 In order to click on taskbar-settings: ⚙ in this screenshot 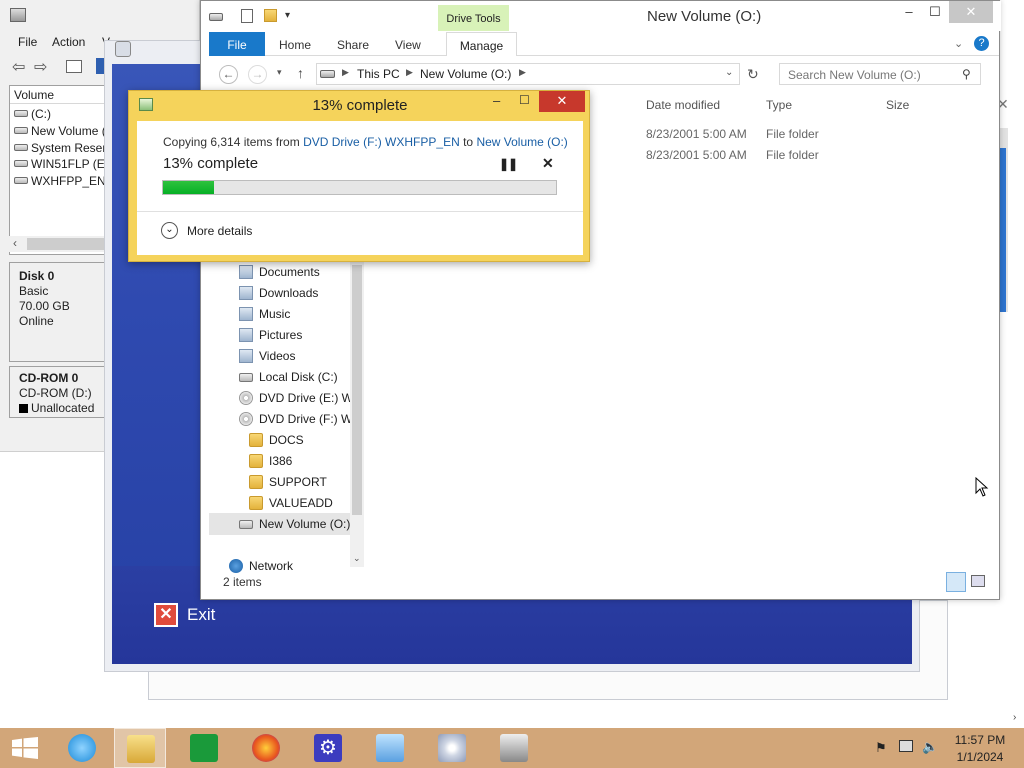, I will do `click(328, 748)`.